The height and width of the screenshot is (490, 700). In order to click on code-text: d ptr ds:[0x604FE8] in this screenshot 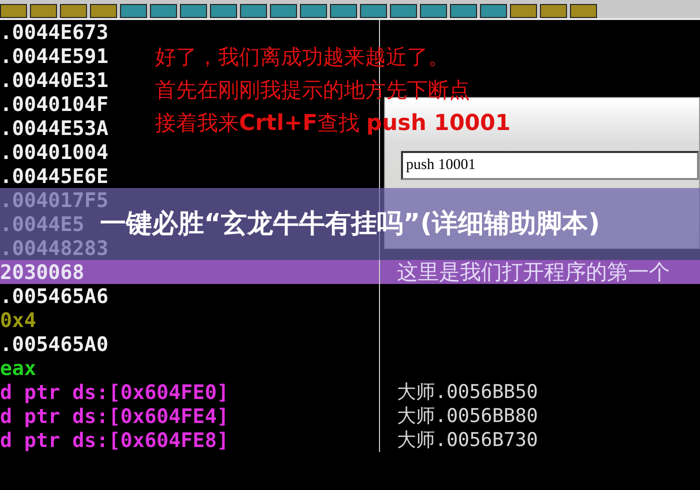, I will do `click(114, 440)`.